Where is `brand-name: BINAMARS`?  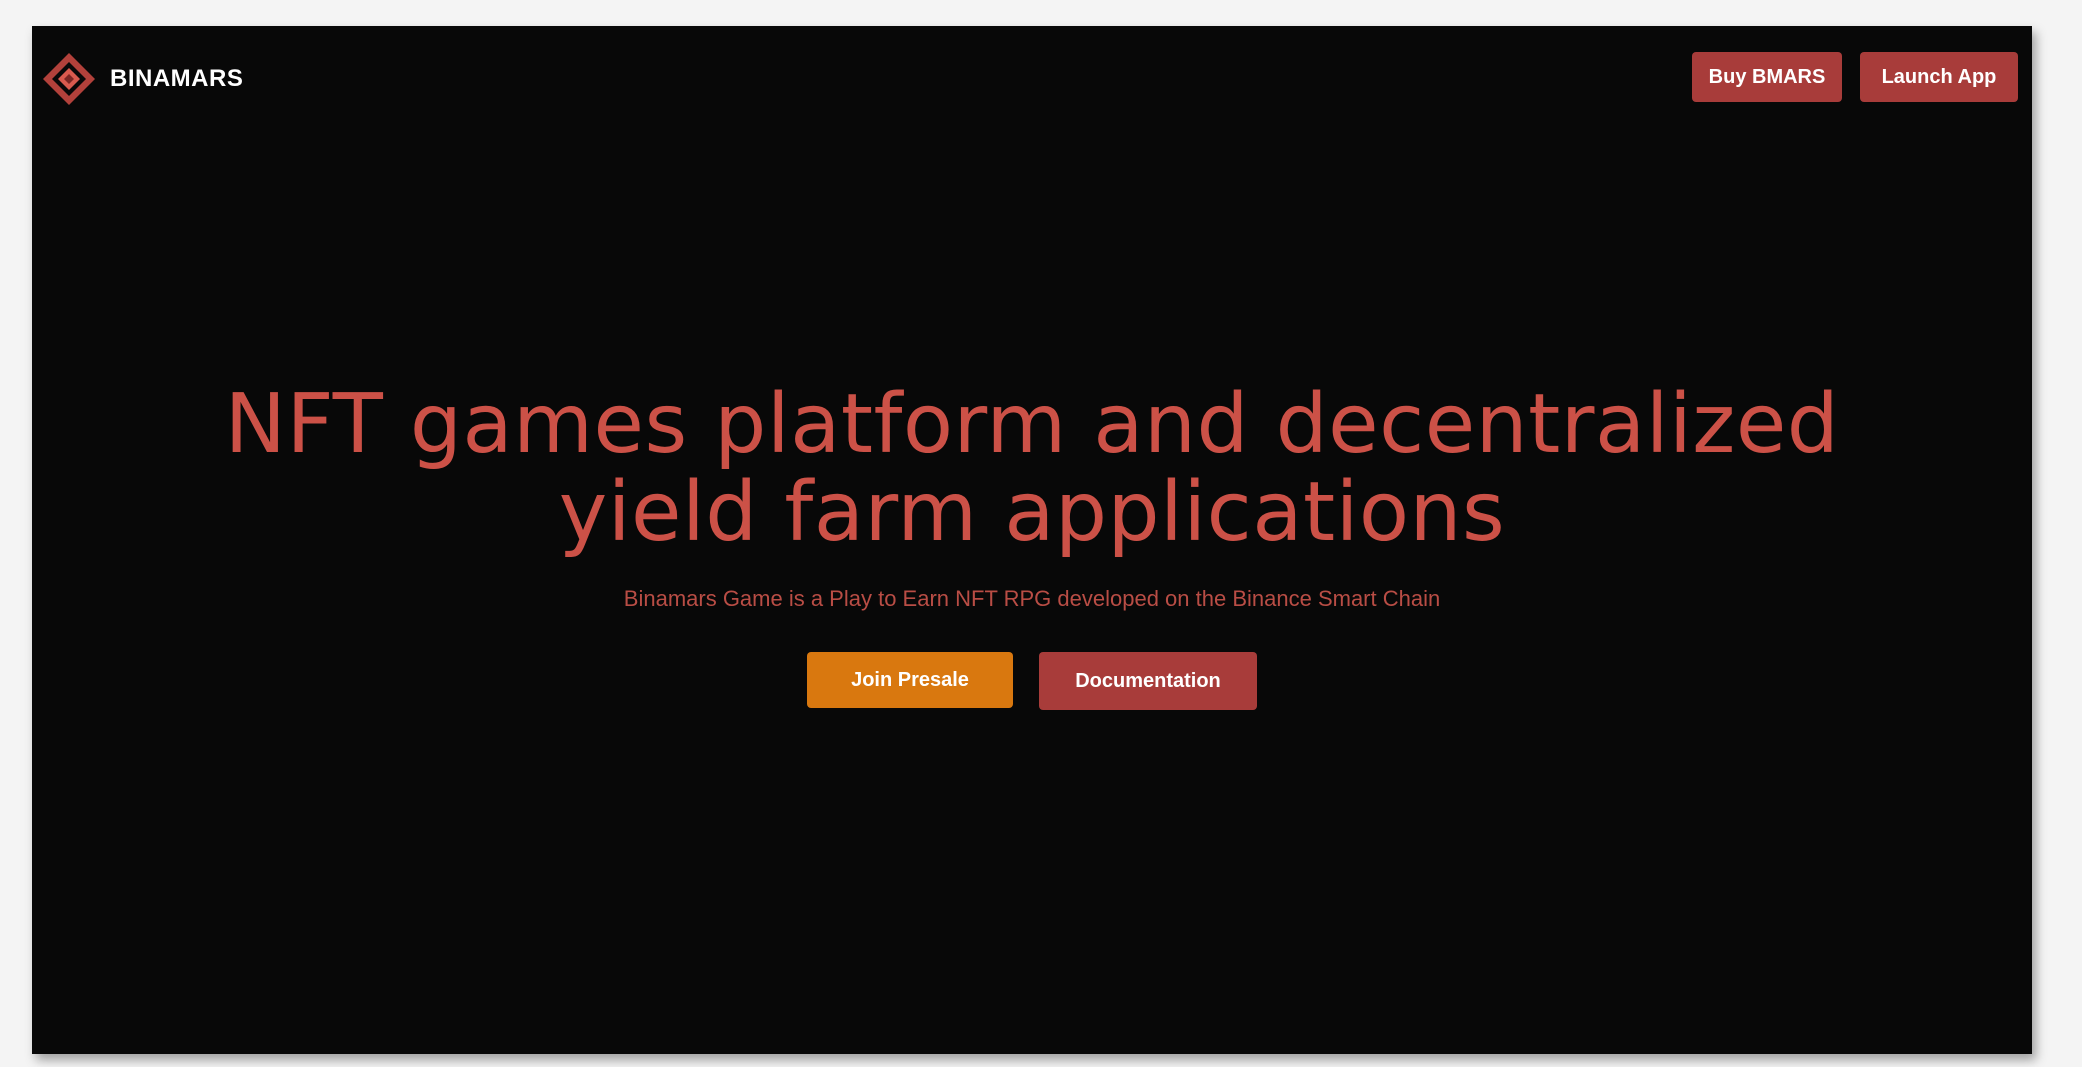 brand-name: BINAMARS is located at coordinates (177, 78).